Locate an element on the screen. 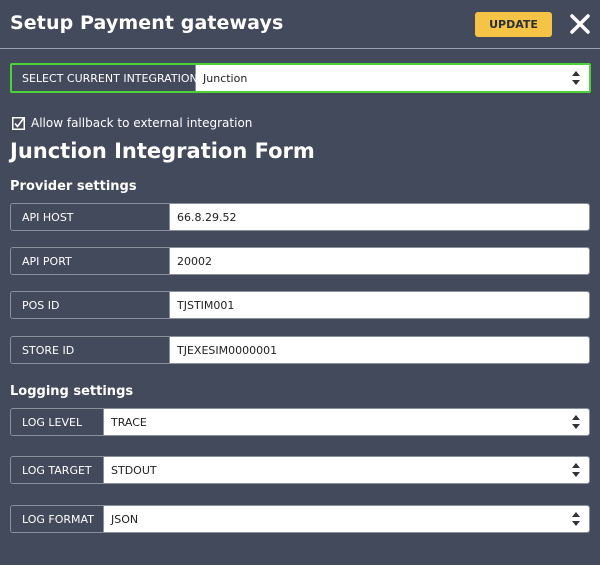 The width and height of the screenshot is (600, 565). close-button is located at coordinates (580, 24).